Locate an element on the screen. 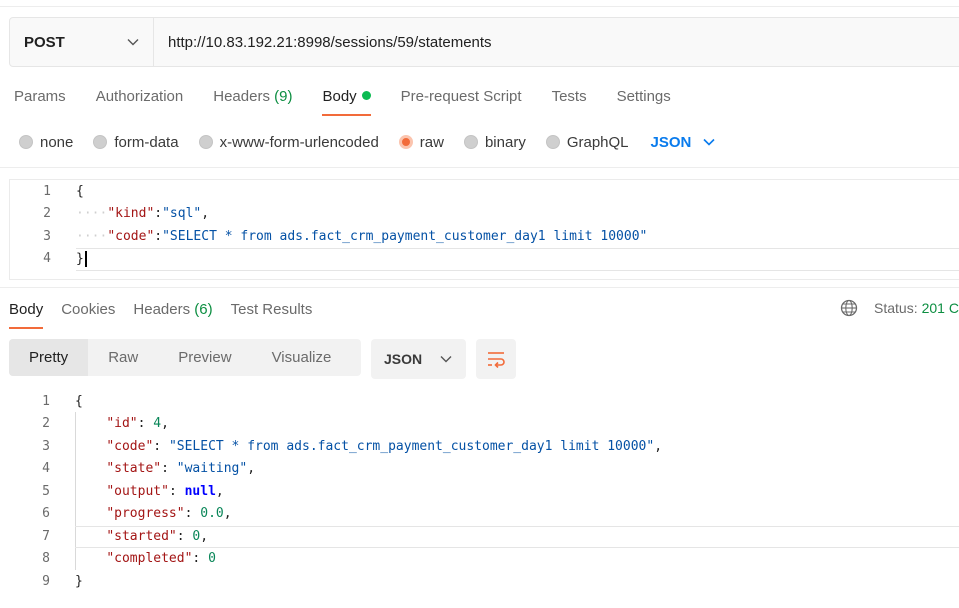 The image size is (959, 608). tab-response-headers: Headers (6) is located at coordinates (172, 314).